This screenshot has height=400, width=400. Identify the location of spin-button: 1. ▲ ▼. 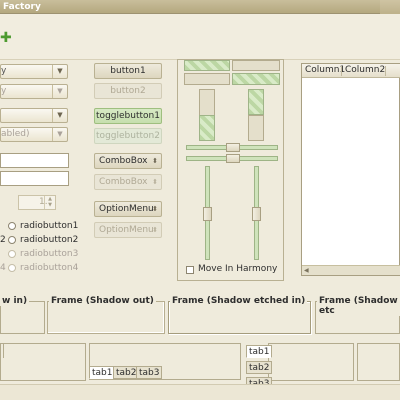
(37, 202).